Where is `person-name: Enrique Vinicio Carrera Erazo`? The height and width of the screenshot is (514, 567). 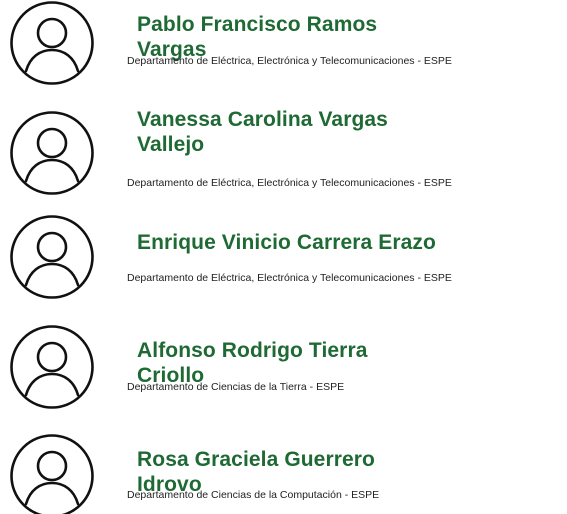
person-name: Enrique Vinicio Carrera Erazo is located at coordinates (287, 242).